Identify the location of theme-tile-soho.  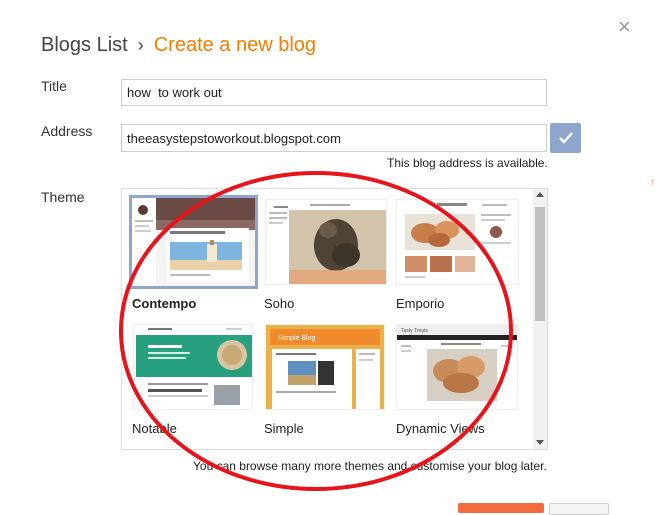
(326, 242).